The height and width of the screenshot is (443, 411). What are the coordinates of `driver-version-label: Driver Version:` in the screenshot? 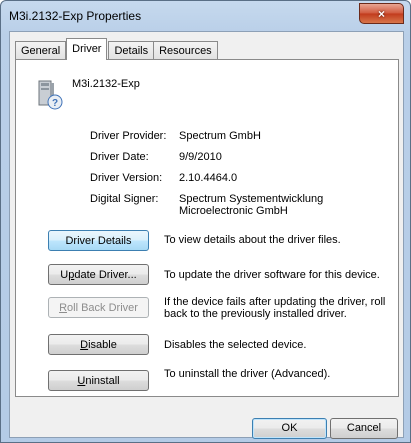 It's located at (126, 178).